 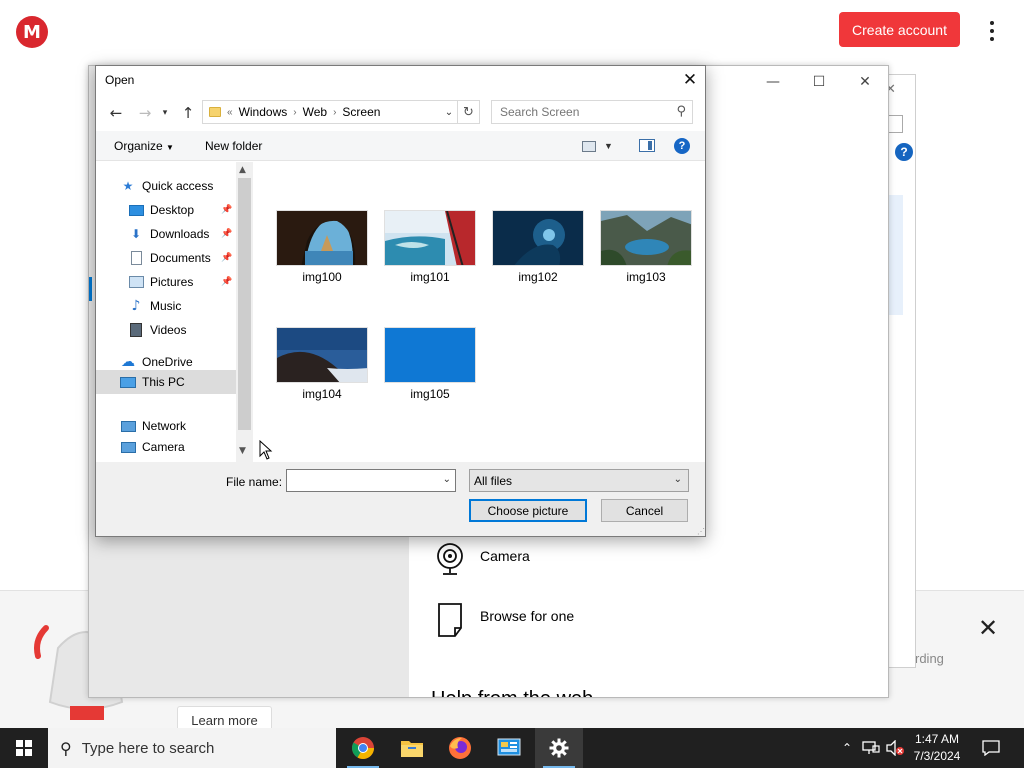 What do you see at coordinates (871, 748) in the screenshot?
I see `network-icon` at bounding box center [871, 748].